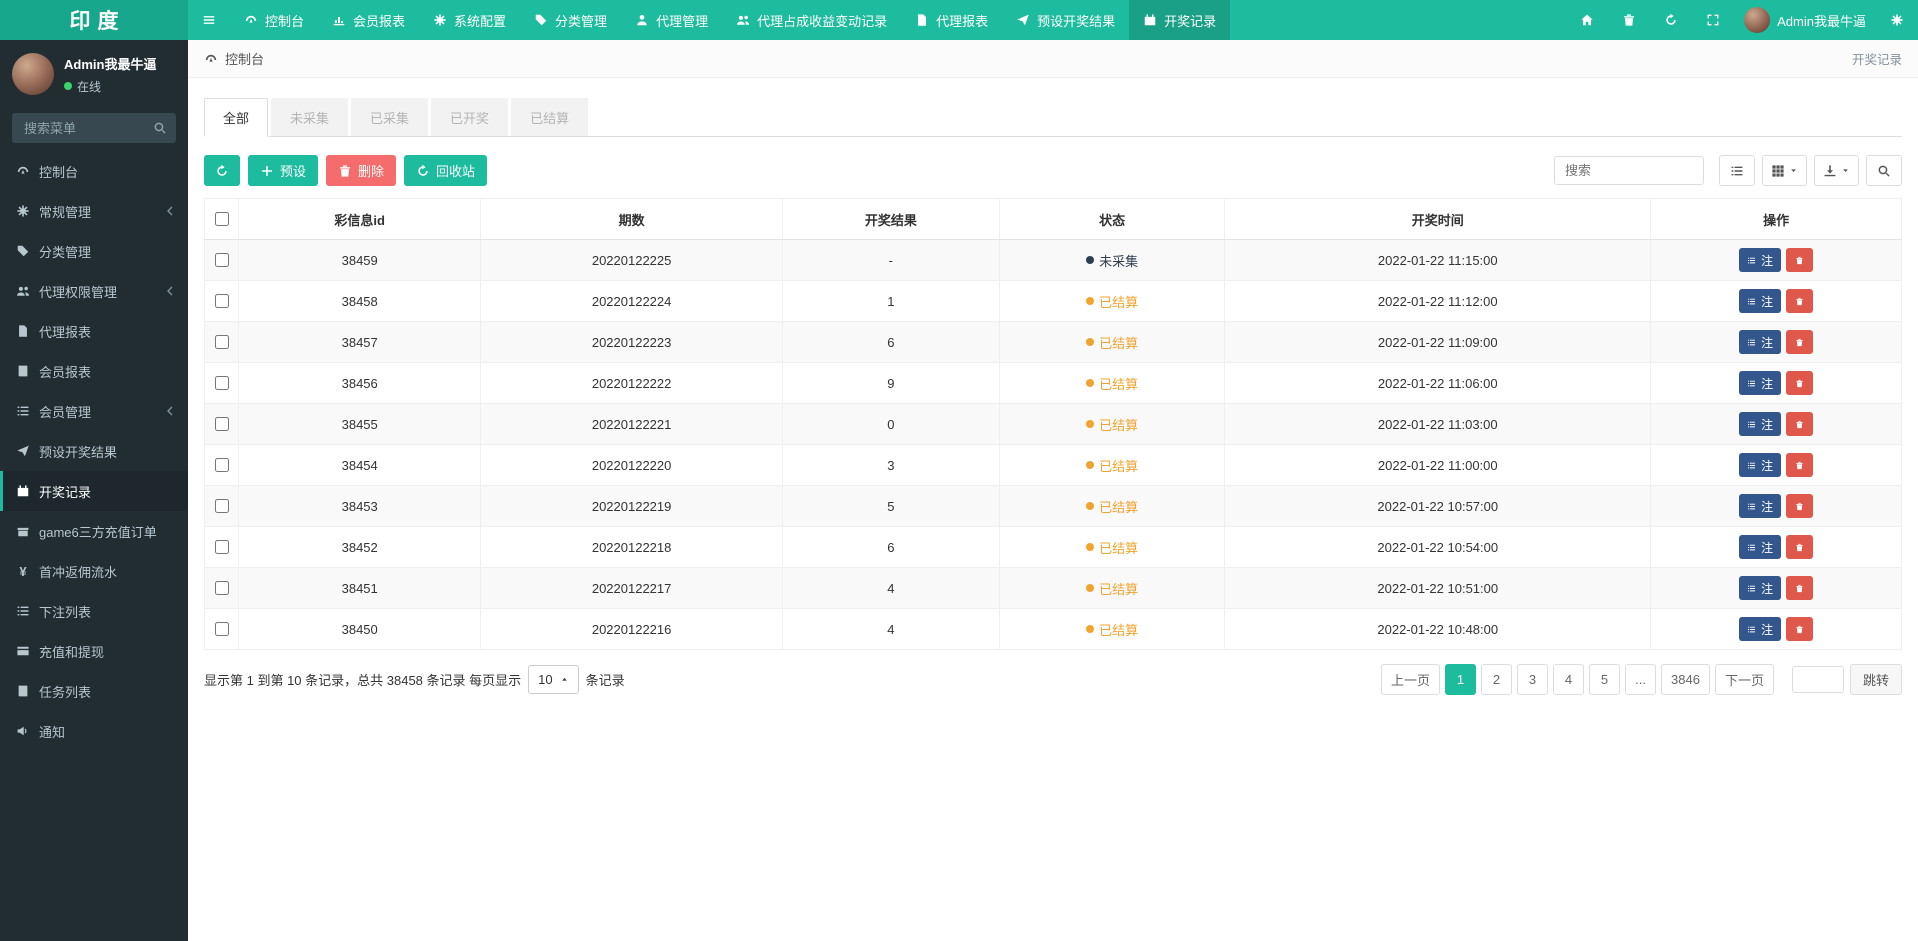 The width and height of the screenshot is (1918, 941). I want to click on clear-trash-button, so click(1629, 20).